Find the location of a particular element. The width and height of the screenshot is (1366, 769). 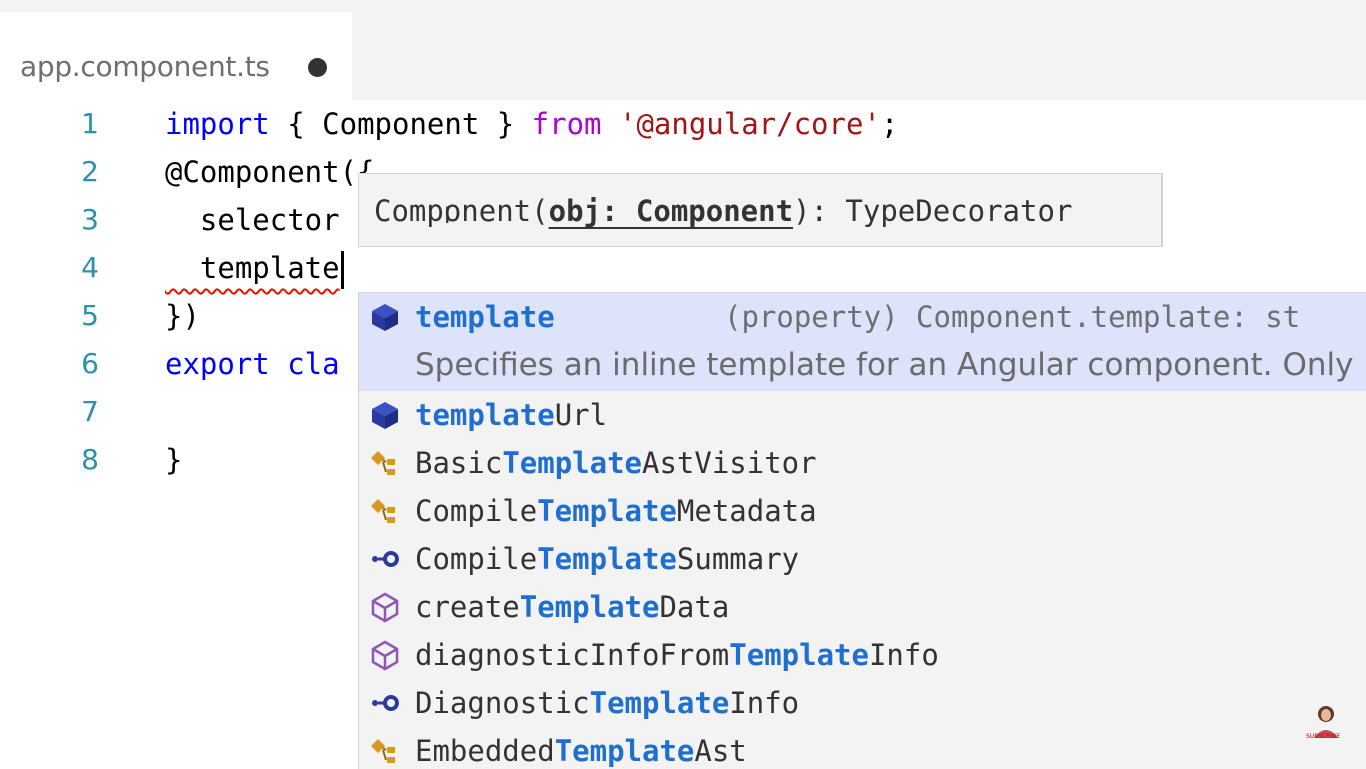

signature-text: Component(obj: Component): TypeDecorator is located at coordinates (723, 211).